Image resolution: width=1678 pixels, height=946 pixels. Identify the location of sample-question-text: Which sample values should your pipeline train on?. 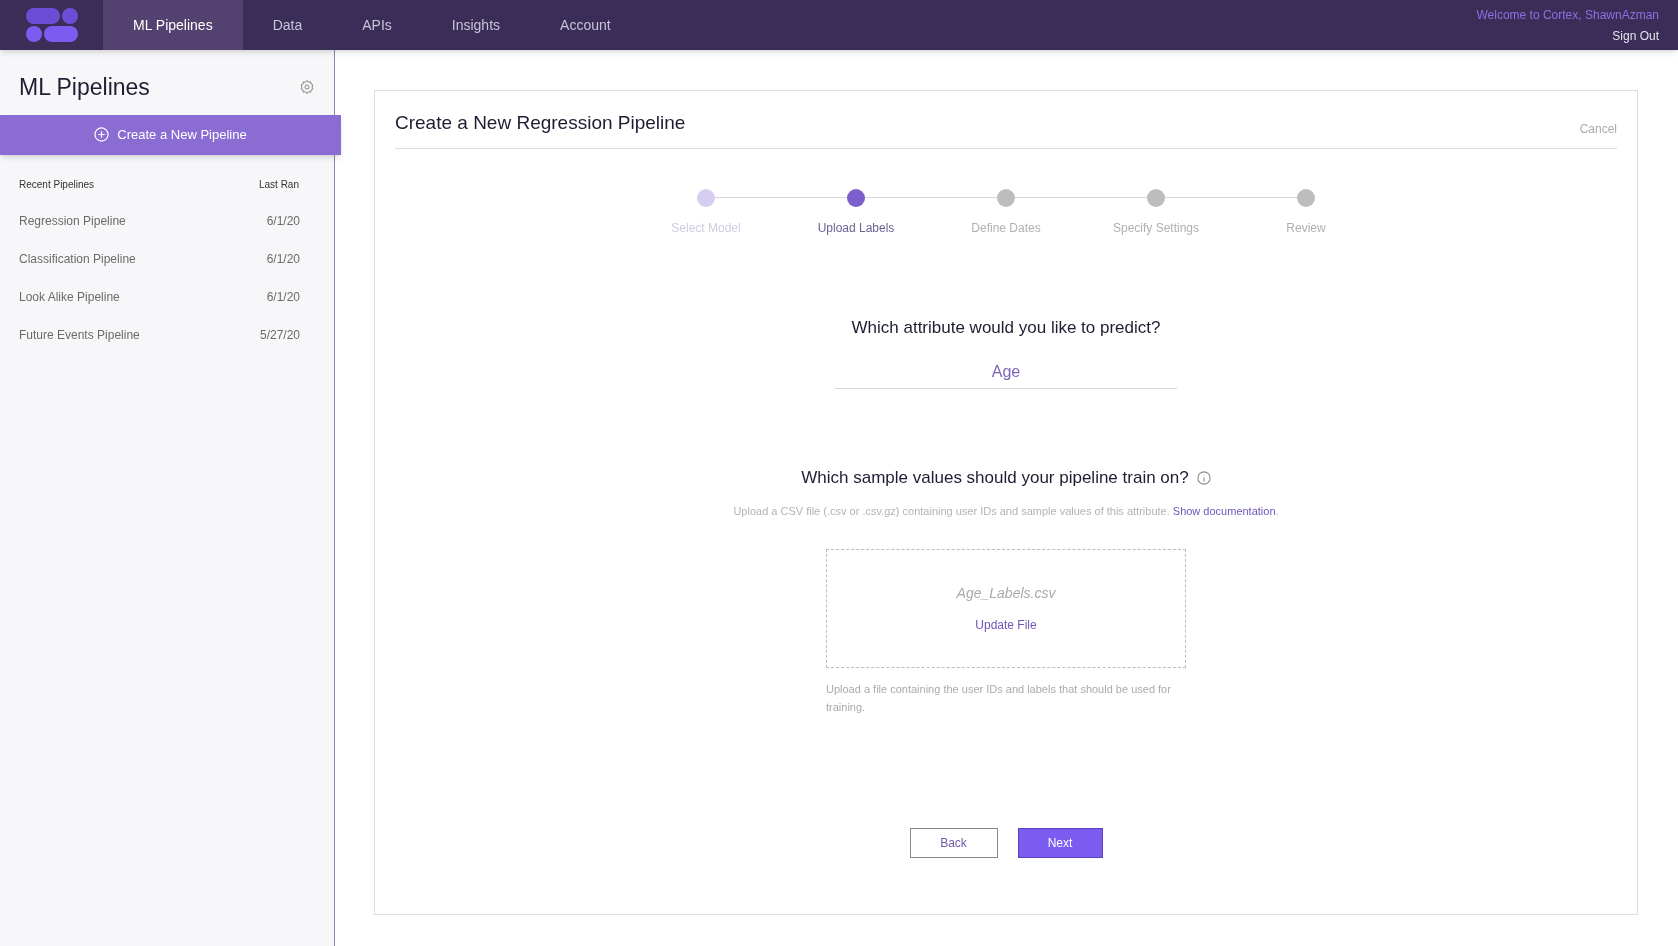
(995, 478).